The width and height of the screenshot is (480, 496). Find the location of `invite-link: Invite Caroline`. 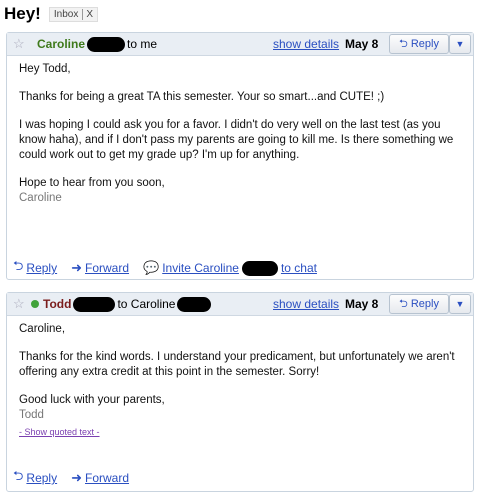

invite-link: Invite Caroline is located at coordinates (200, 268).